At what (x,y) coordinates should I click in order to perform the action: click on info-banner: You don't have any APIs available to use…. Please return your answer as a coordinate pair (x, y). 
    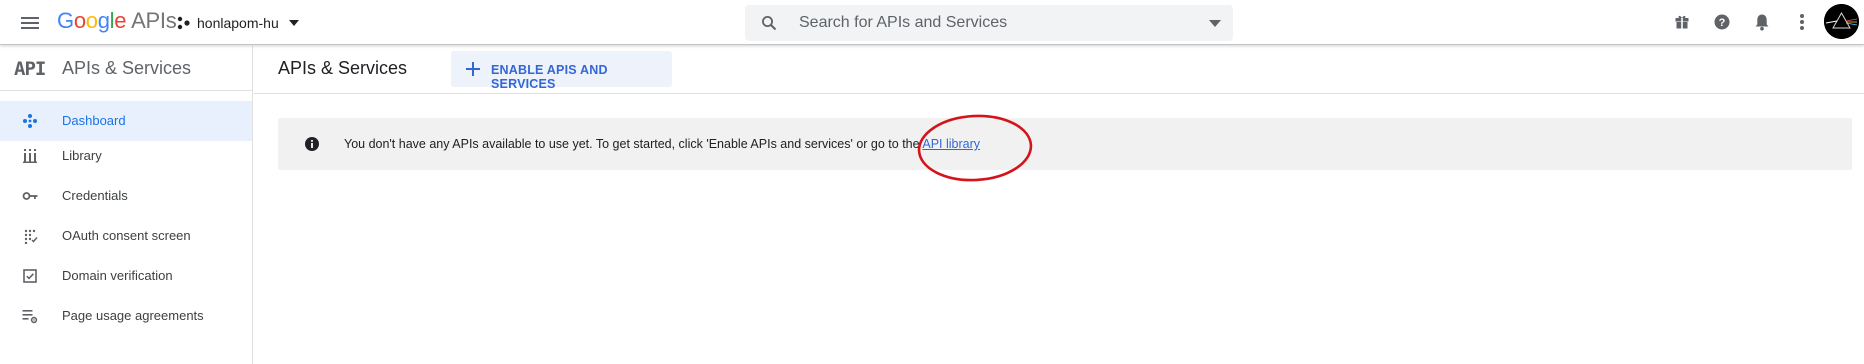
    Looking at the image, I should click on (1065, 144).